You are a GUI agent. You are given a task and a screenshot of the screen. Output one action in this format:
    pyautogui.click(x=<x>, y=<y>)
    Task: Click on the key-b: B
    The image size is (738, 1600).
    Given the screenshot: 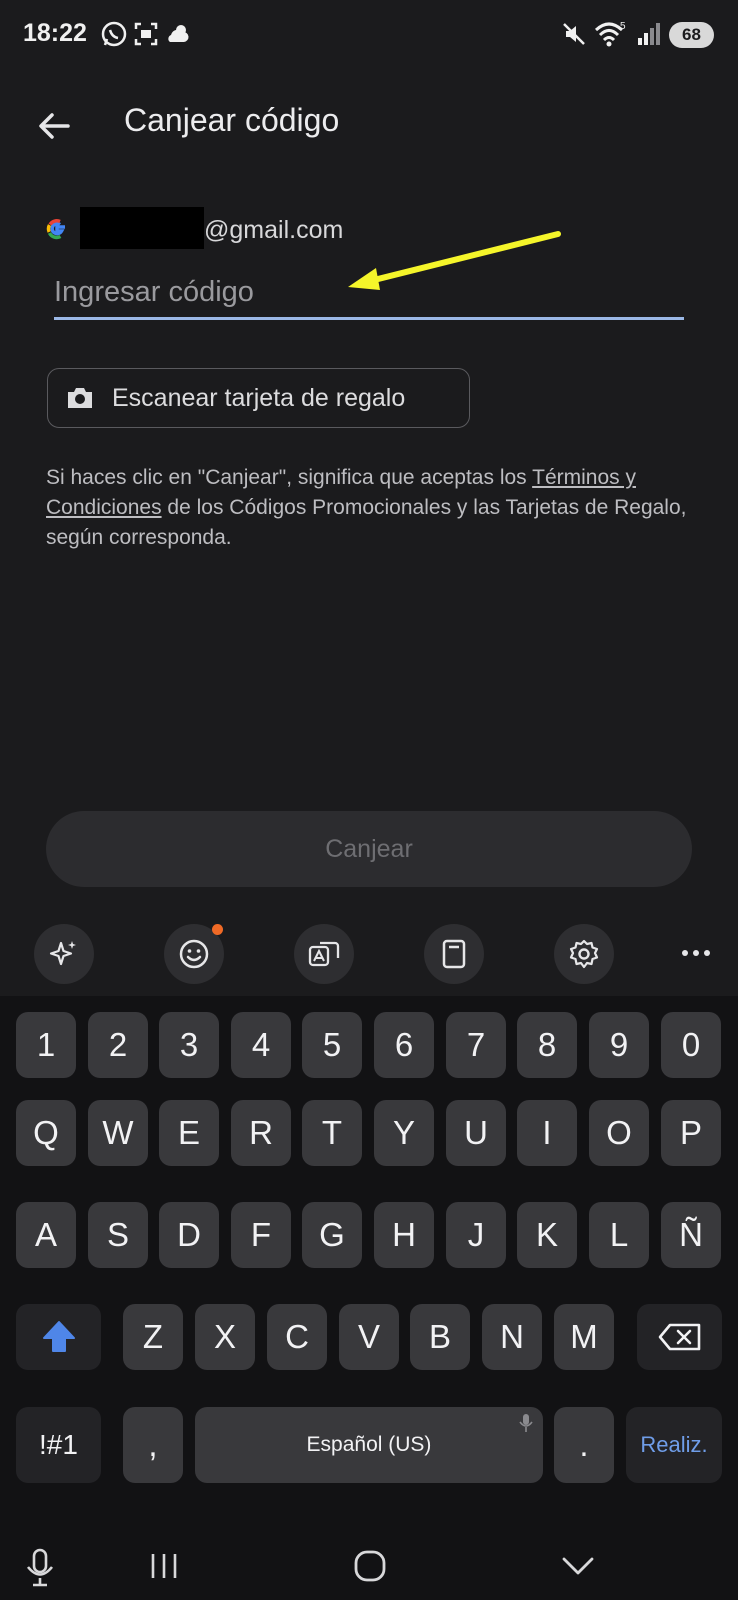 What is the action you would take?
    pyautogui.click(x=440, y=1337)
    